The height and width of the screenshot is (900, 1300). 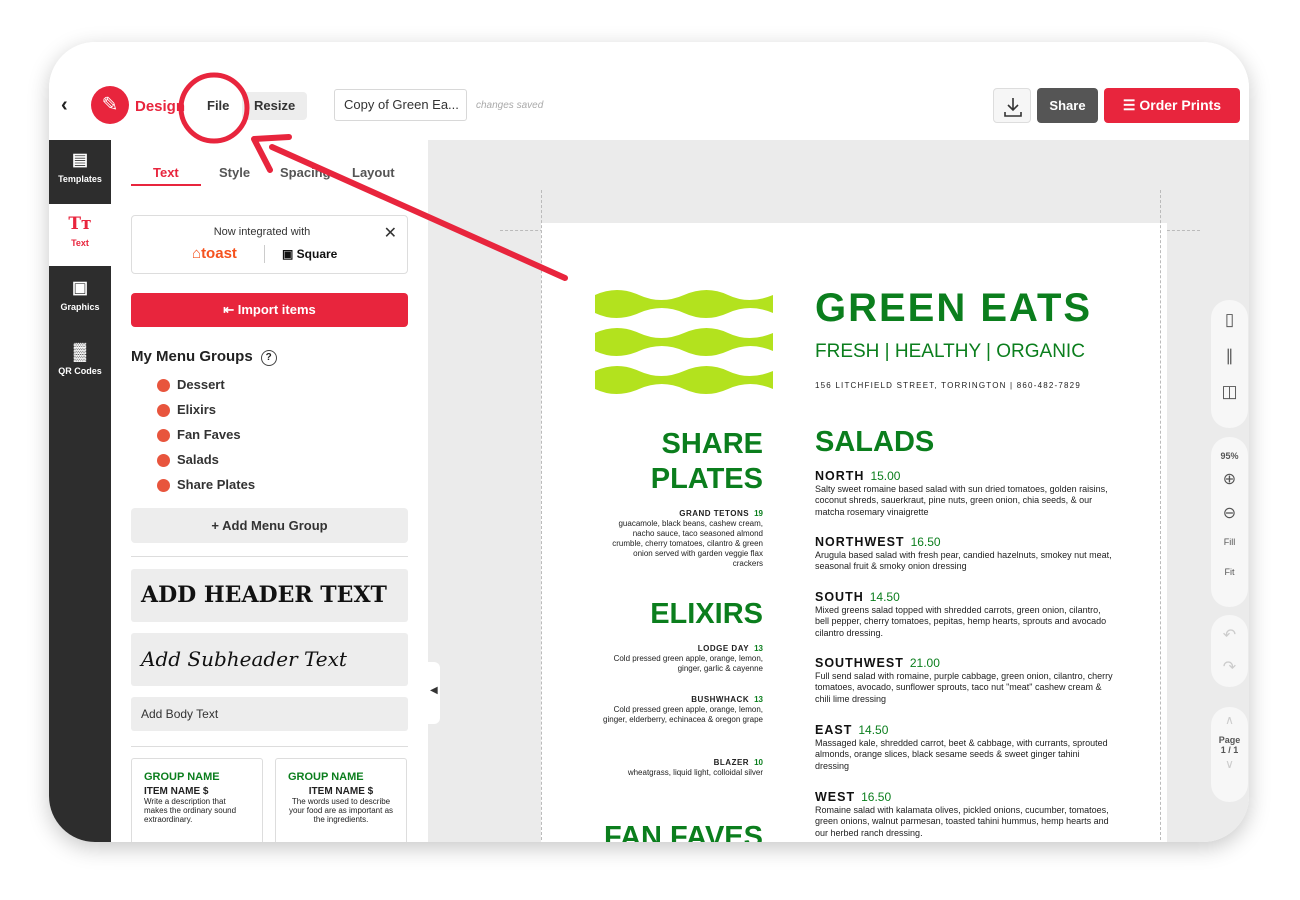 What do you see at coordinates (269, 525) in the screenshot?
I see `add-menu-group-button: + Add Menu Group` at bounding box center [269, 525].